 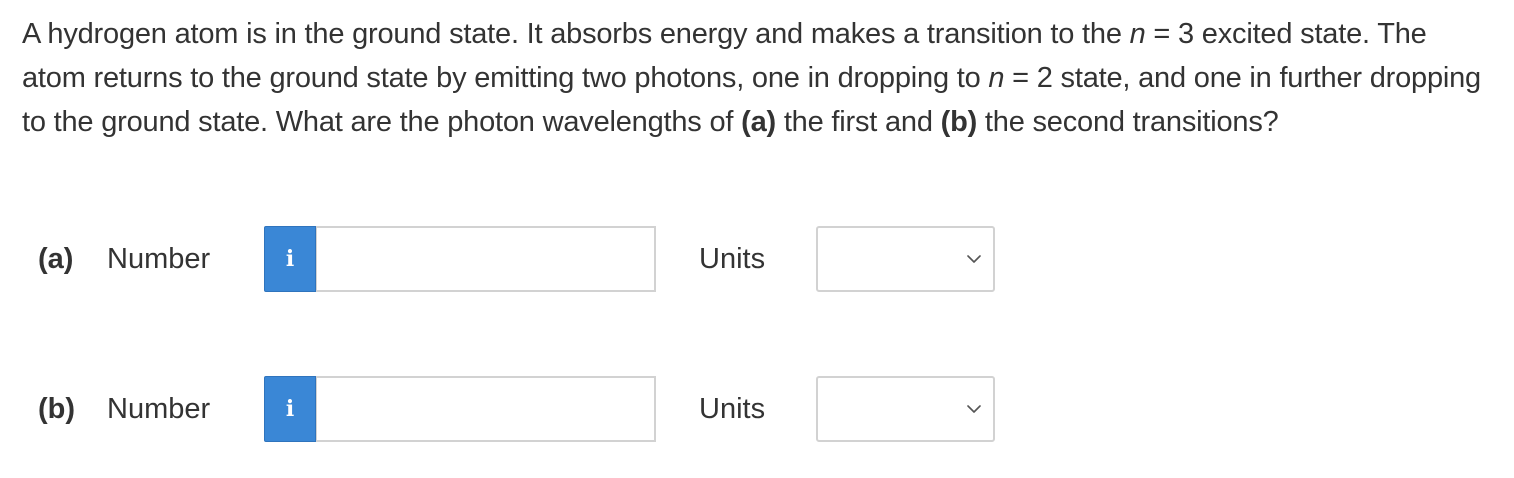 What do you see at coordinates (959, 122) in the screenshot?
I see `part-b-reference: (b)` at bounding box center [959, 122].